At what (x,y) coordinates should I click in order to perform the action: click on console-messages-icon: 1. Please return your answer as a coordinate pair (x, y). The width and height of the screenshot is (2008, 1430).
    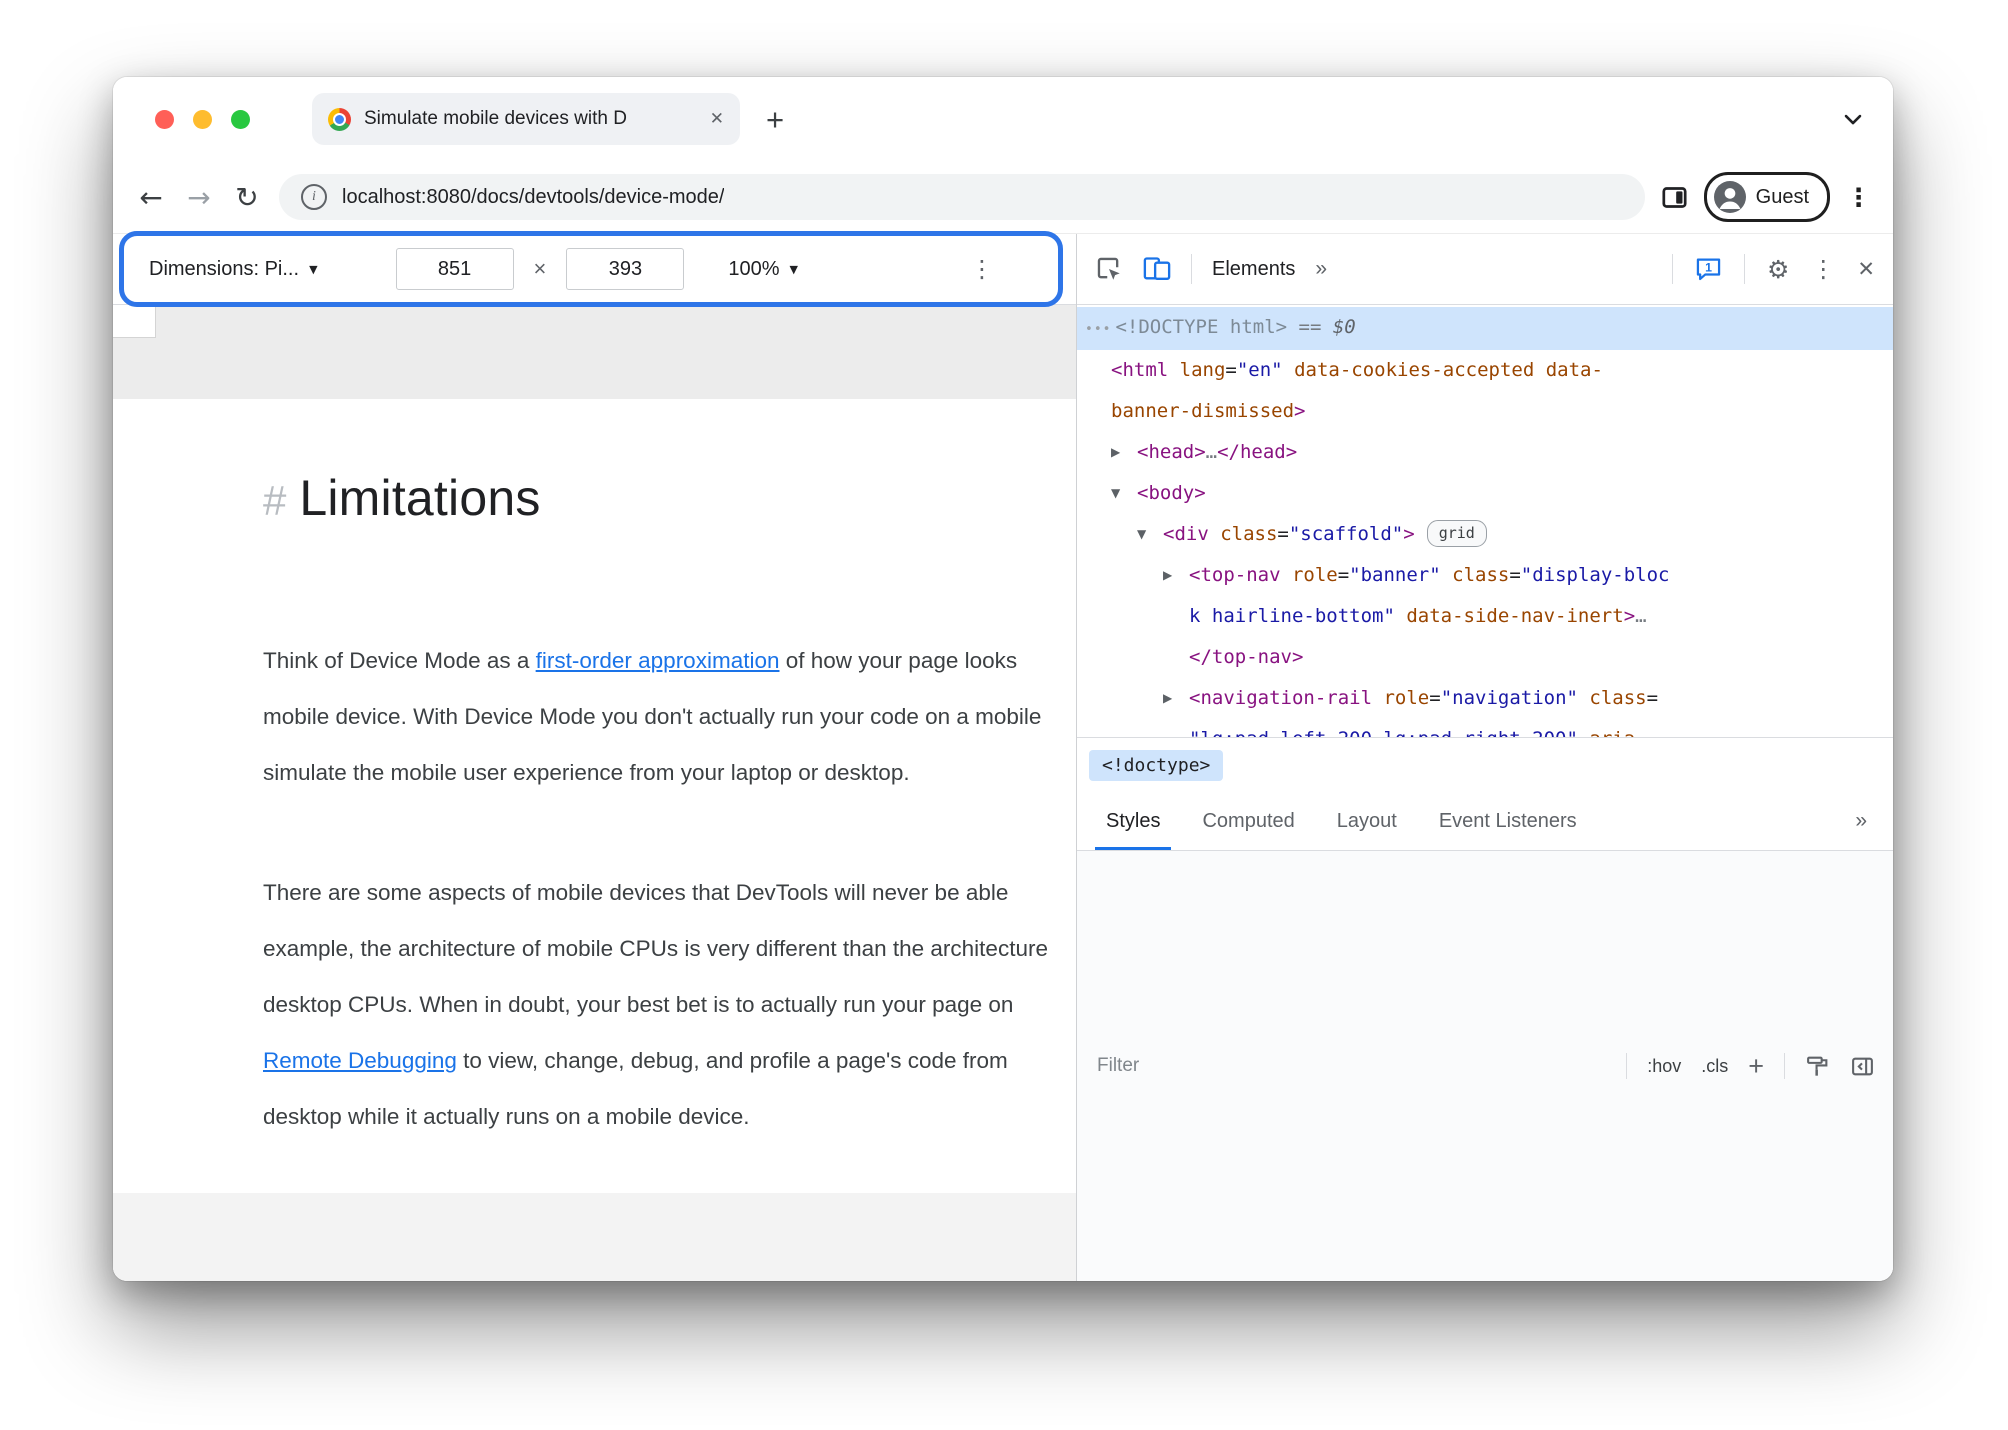
    Looking at the image, I should click on (1708, 269).